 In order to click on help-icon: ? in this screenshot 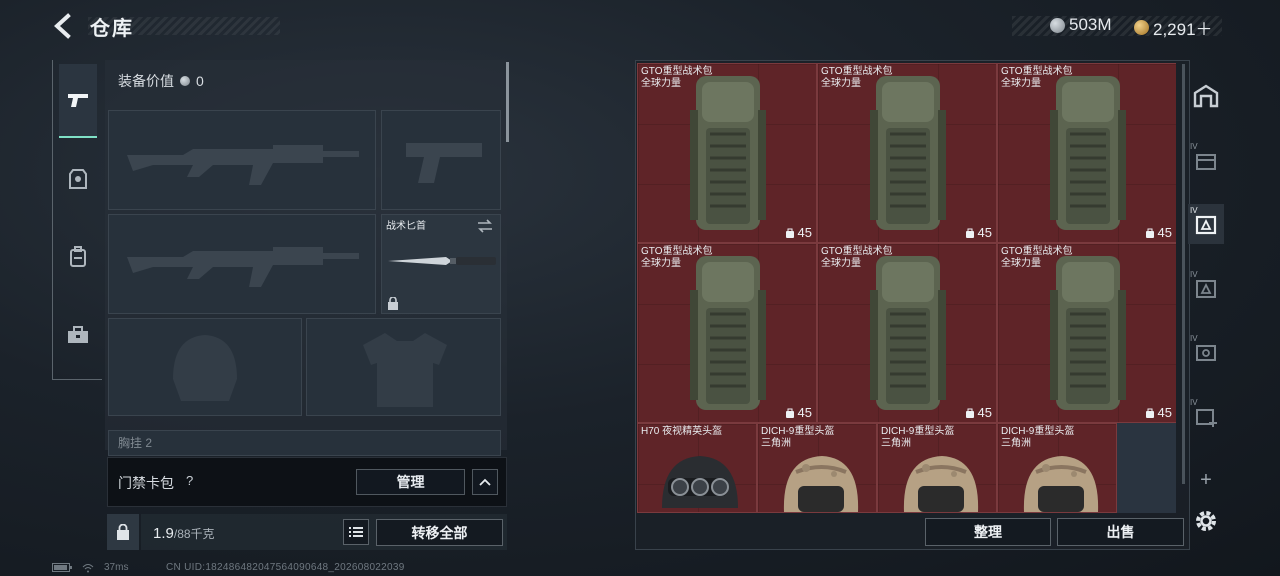, I will do `click(189, 480)`.